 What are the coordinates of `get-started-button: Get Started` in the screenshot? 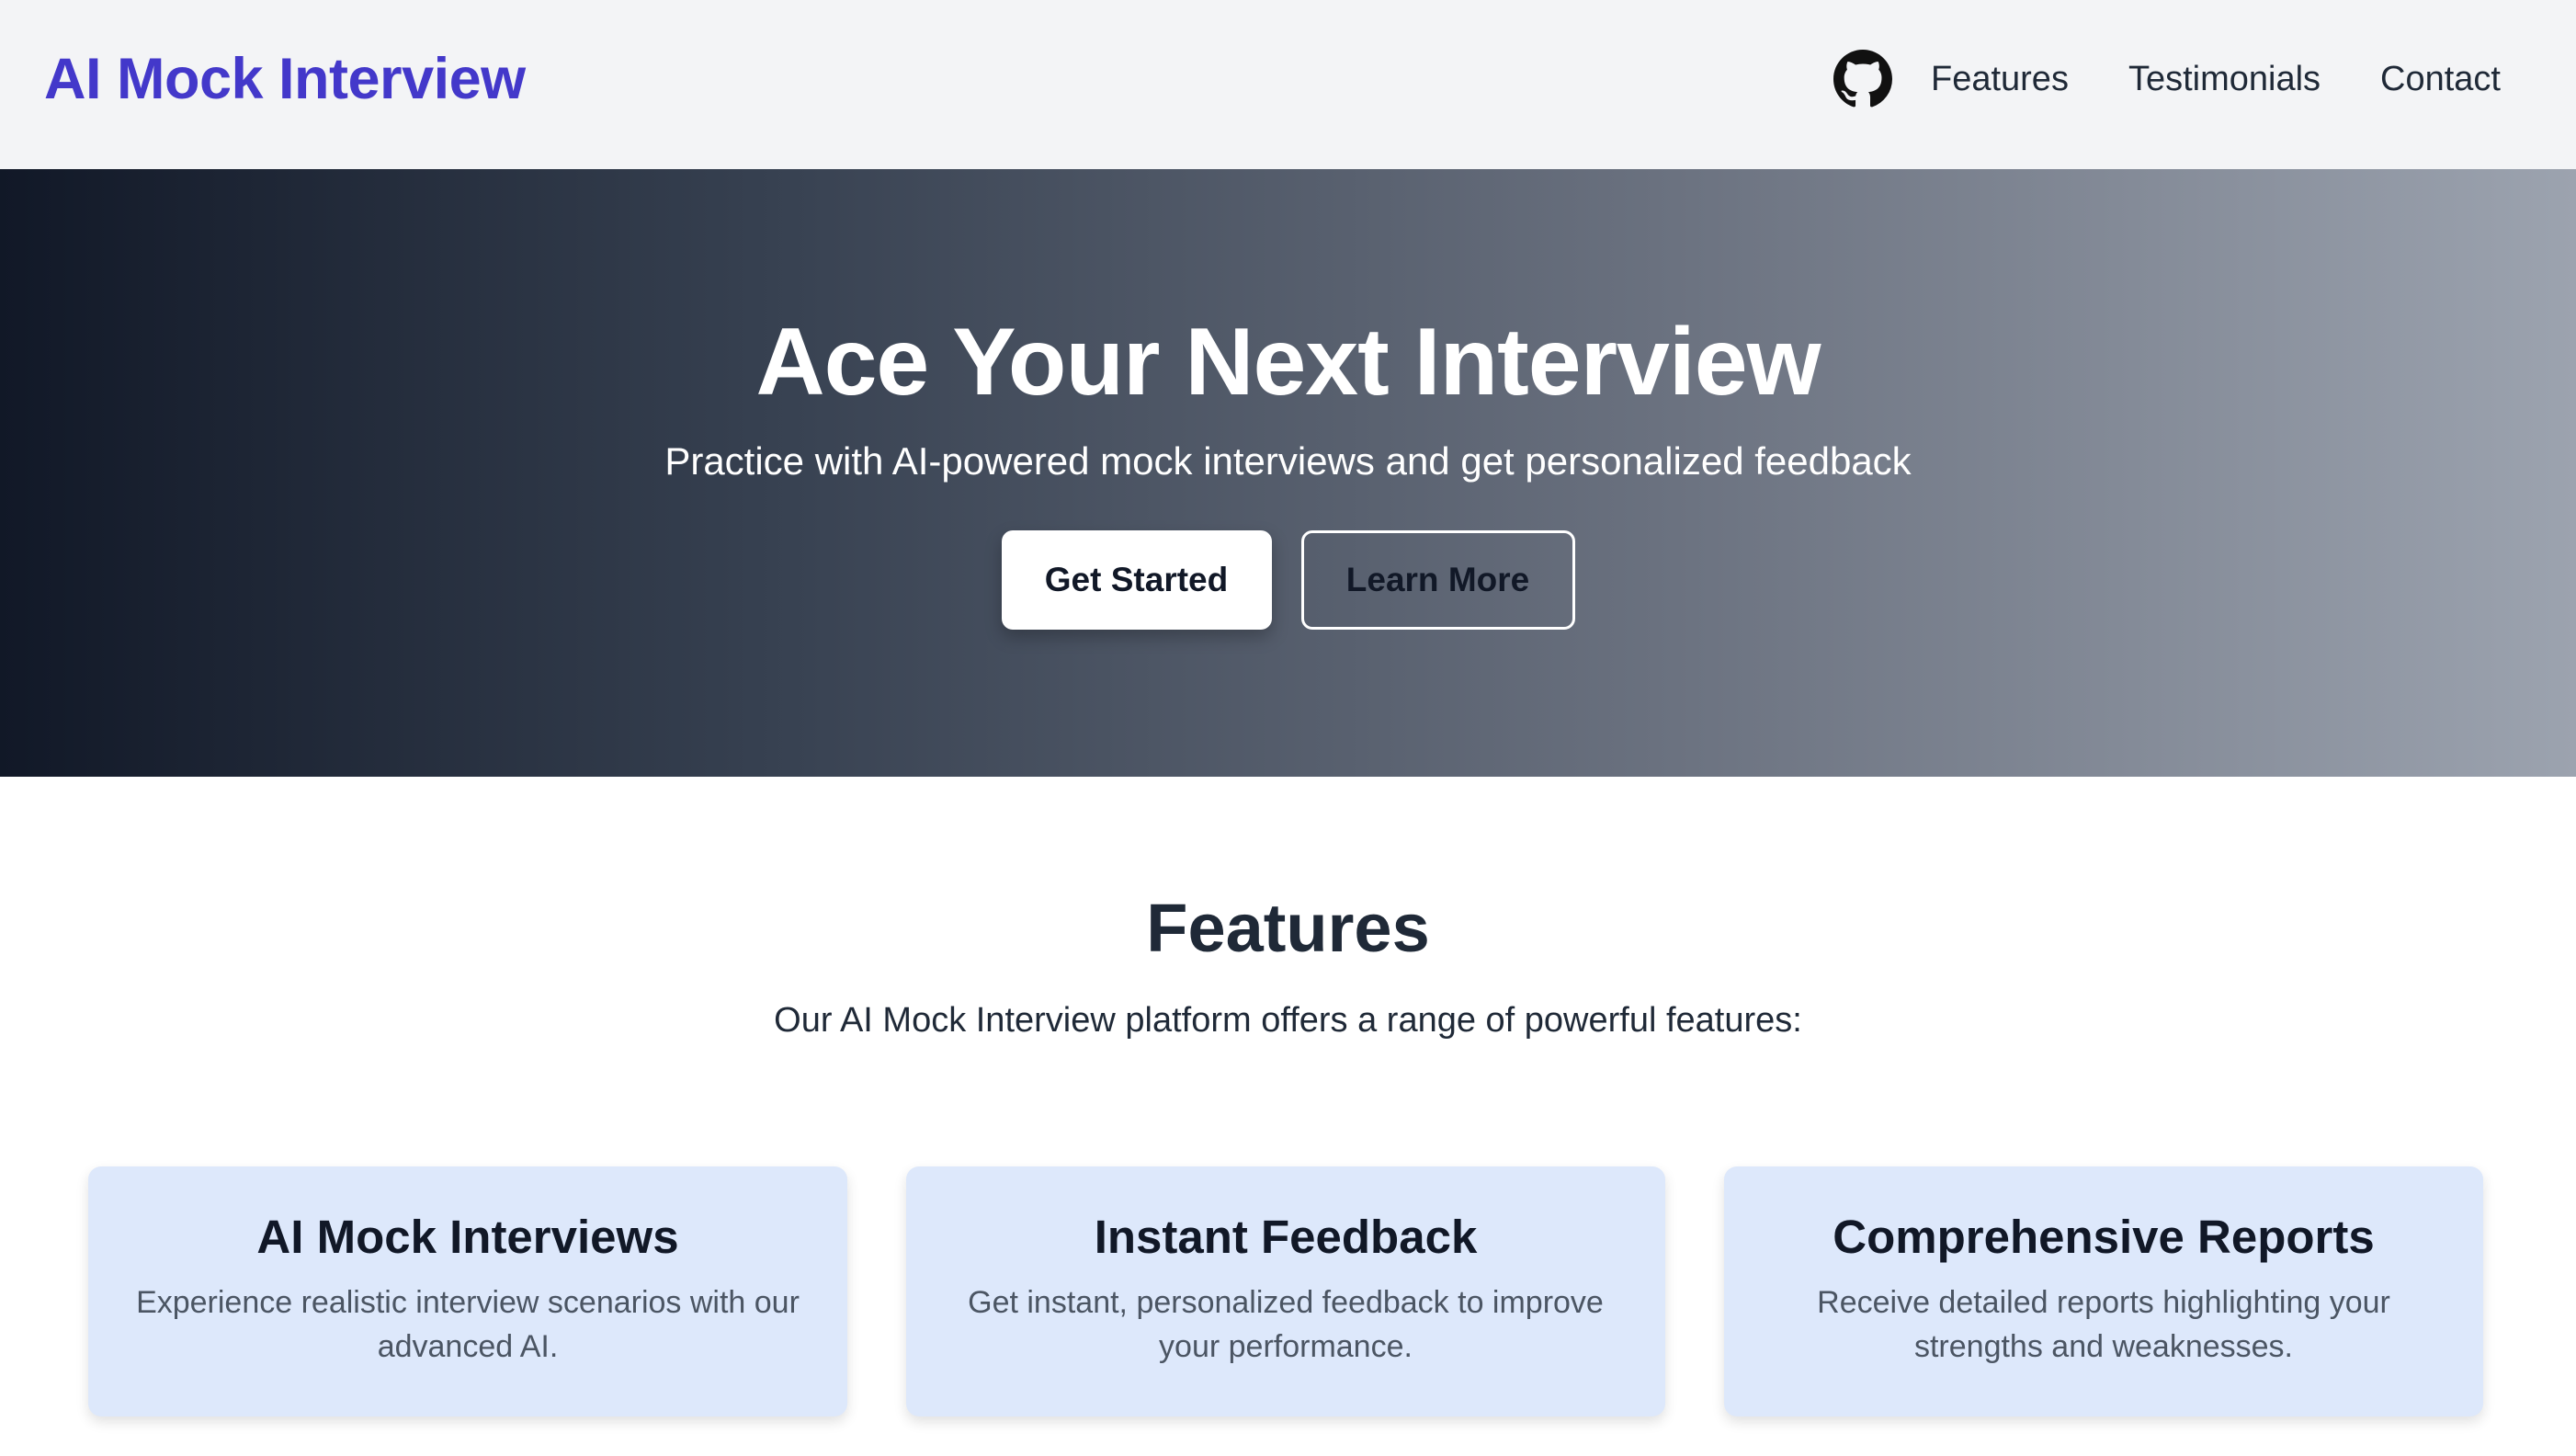 It's located at (1136, 580).